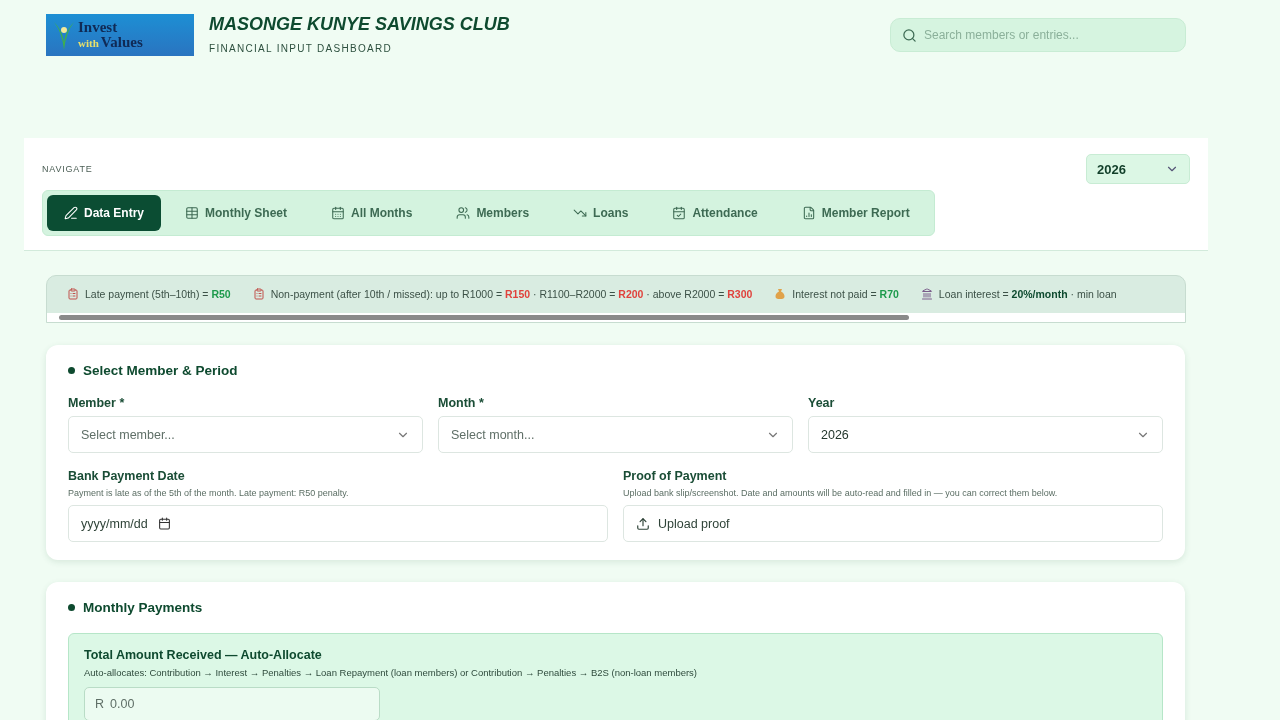  What do you see at coordinates (359, 24) in the screenshot?
I see `app-title: MASONGE KUNYE SAVINGS CLUB` at bounding box center [359, 24].